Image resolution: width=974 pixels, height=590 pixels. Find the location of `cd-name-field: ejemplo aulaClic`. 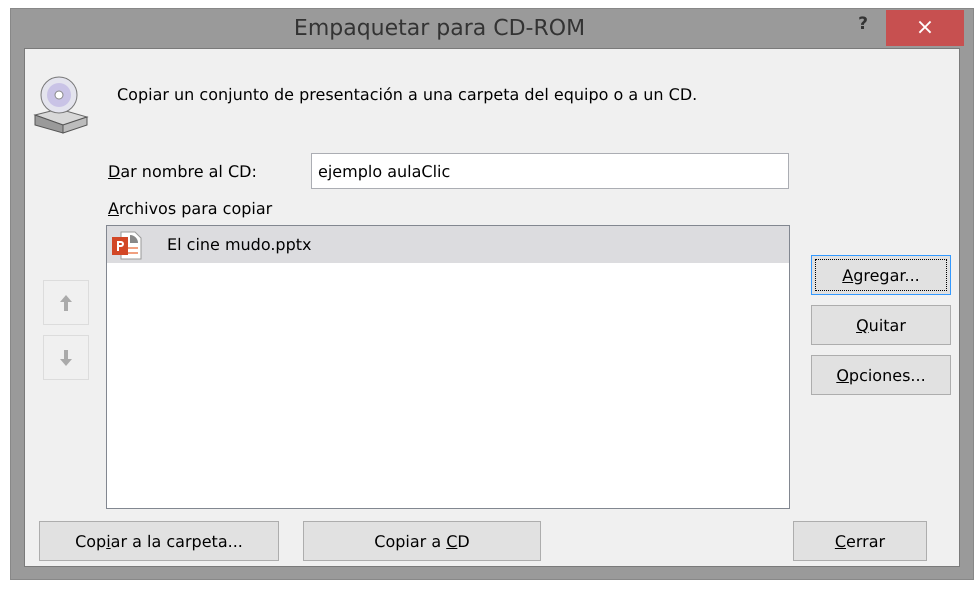

cd-name-field: ejemplo aulaClic is located at coordinates (550, 171).